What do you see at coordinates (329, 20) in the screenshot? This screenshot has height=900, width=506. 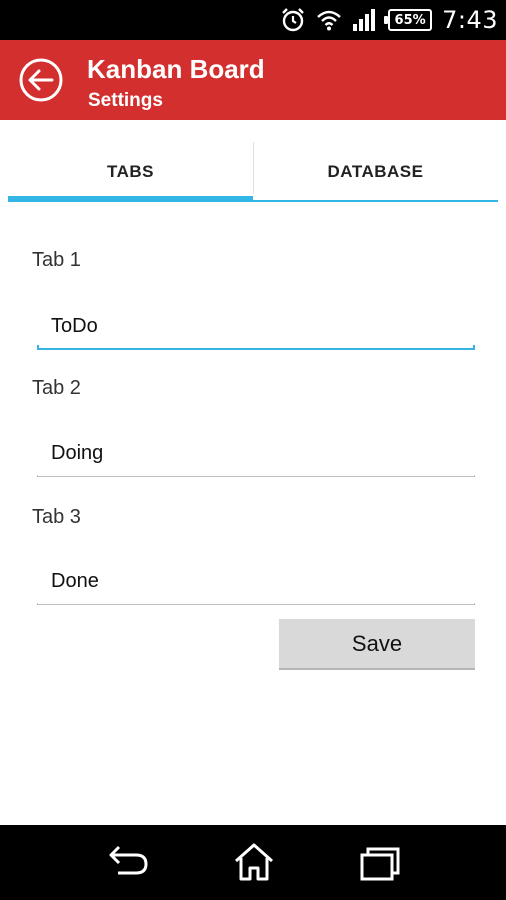 I see `wifi-icon` at bounding box center [329, 20].